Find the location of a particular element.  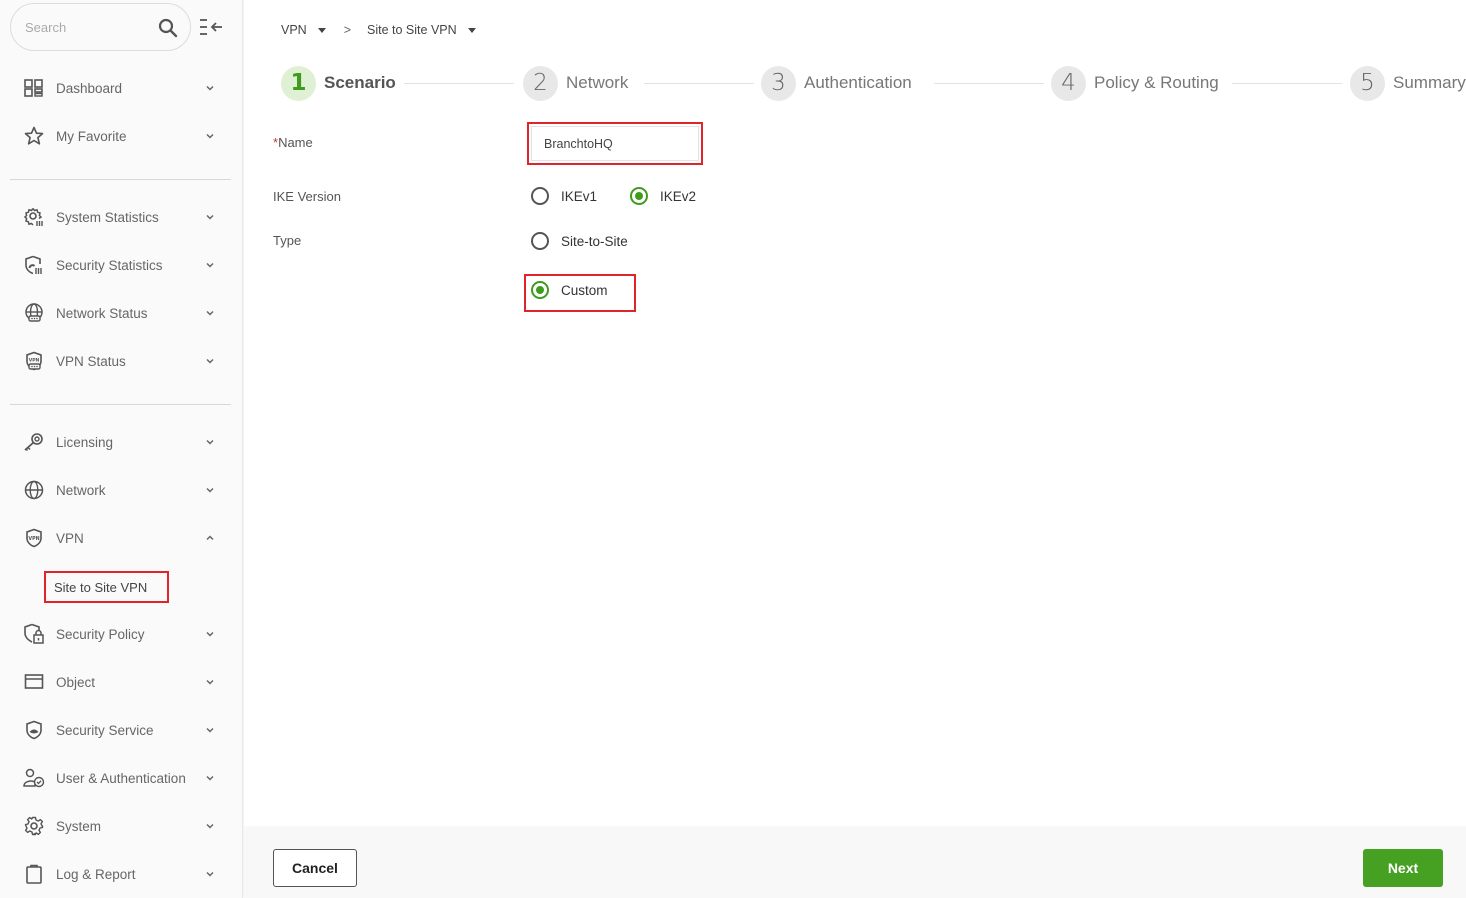

sidebar-item-my-favorite: My Favorite is located at coordinates (121, 136).